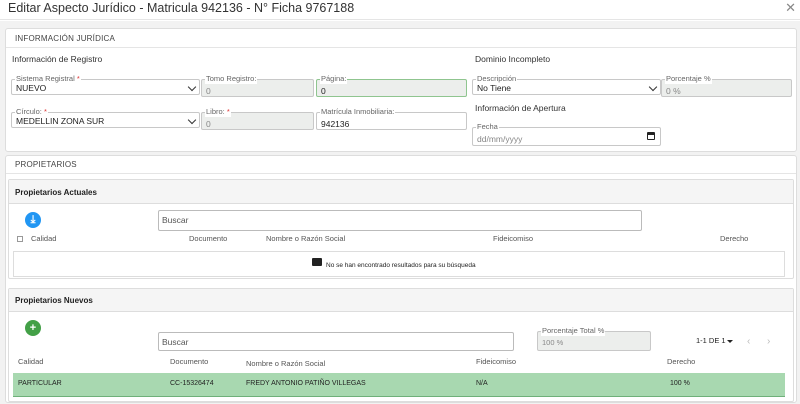 This screenshot has width=800, height=404. I want to click on thumbs-down-icon, so click(317, 262).